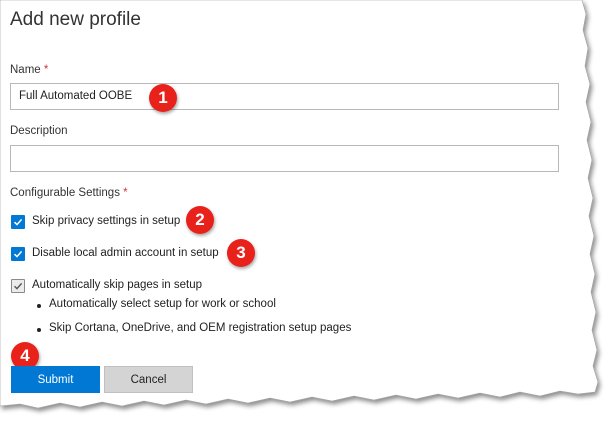 This screenshot has height=426, width=616. I want to click on auto-skip-pages-checkbox, so click(18, 286).